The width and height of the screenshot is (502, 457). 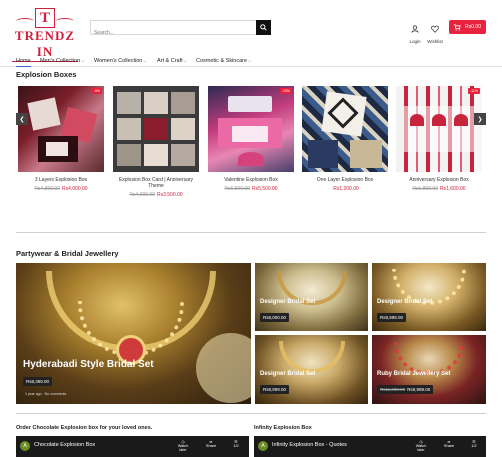 I want to click on current-price: Rs1,200.00, so click(x=346, y=189).